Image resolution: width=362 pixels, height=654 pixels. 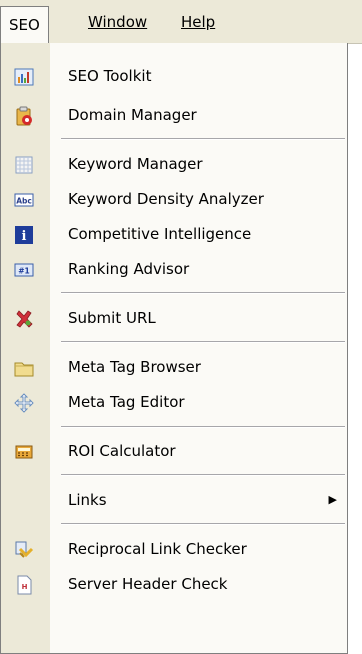 I want to click on menu-item-label: Competitive Intelligence, so click(x=160, y=234).